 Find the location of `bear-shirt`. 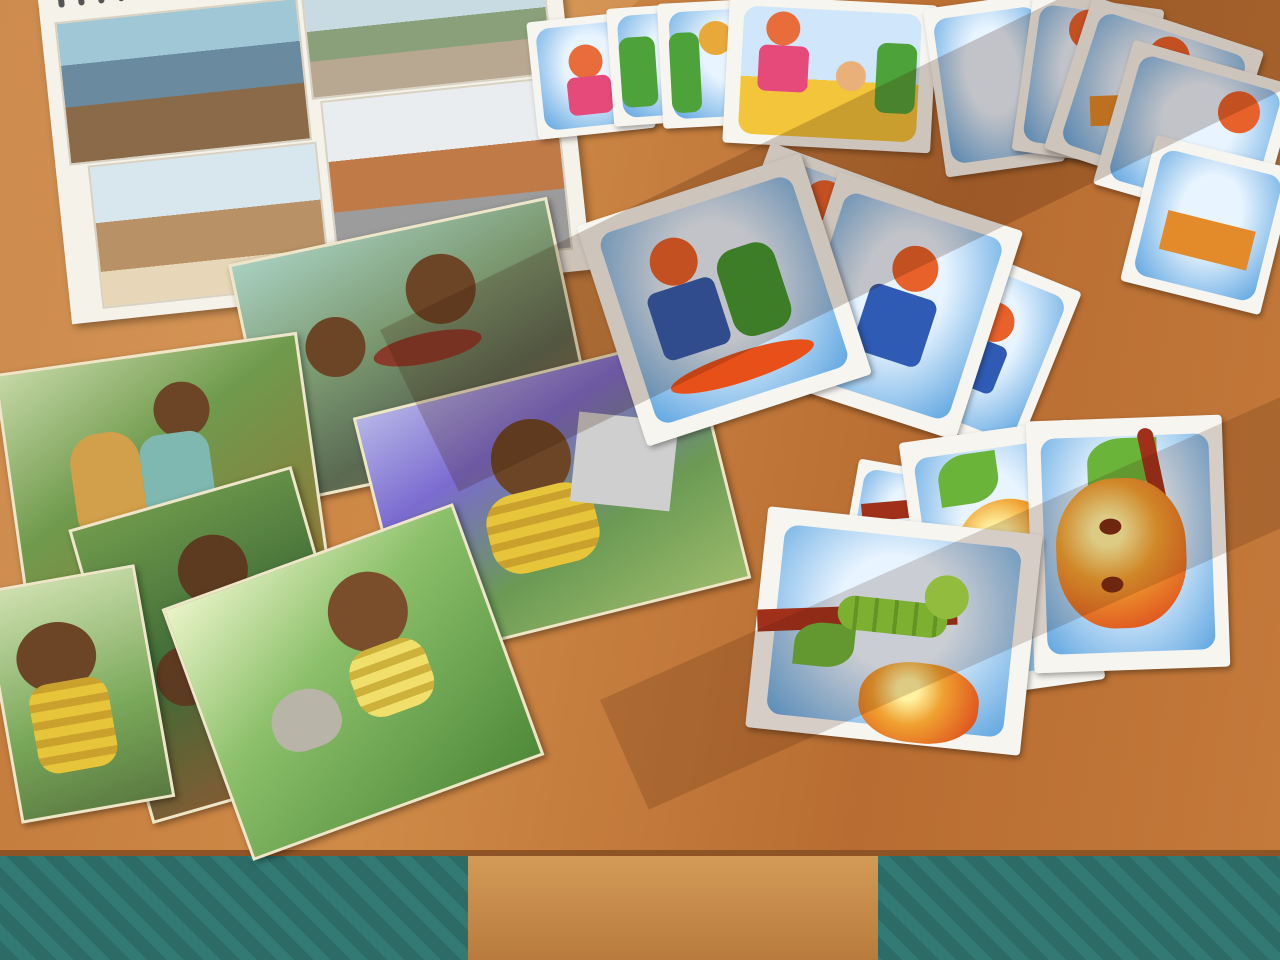

bear-shirt is located at coordinates (73, 725).